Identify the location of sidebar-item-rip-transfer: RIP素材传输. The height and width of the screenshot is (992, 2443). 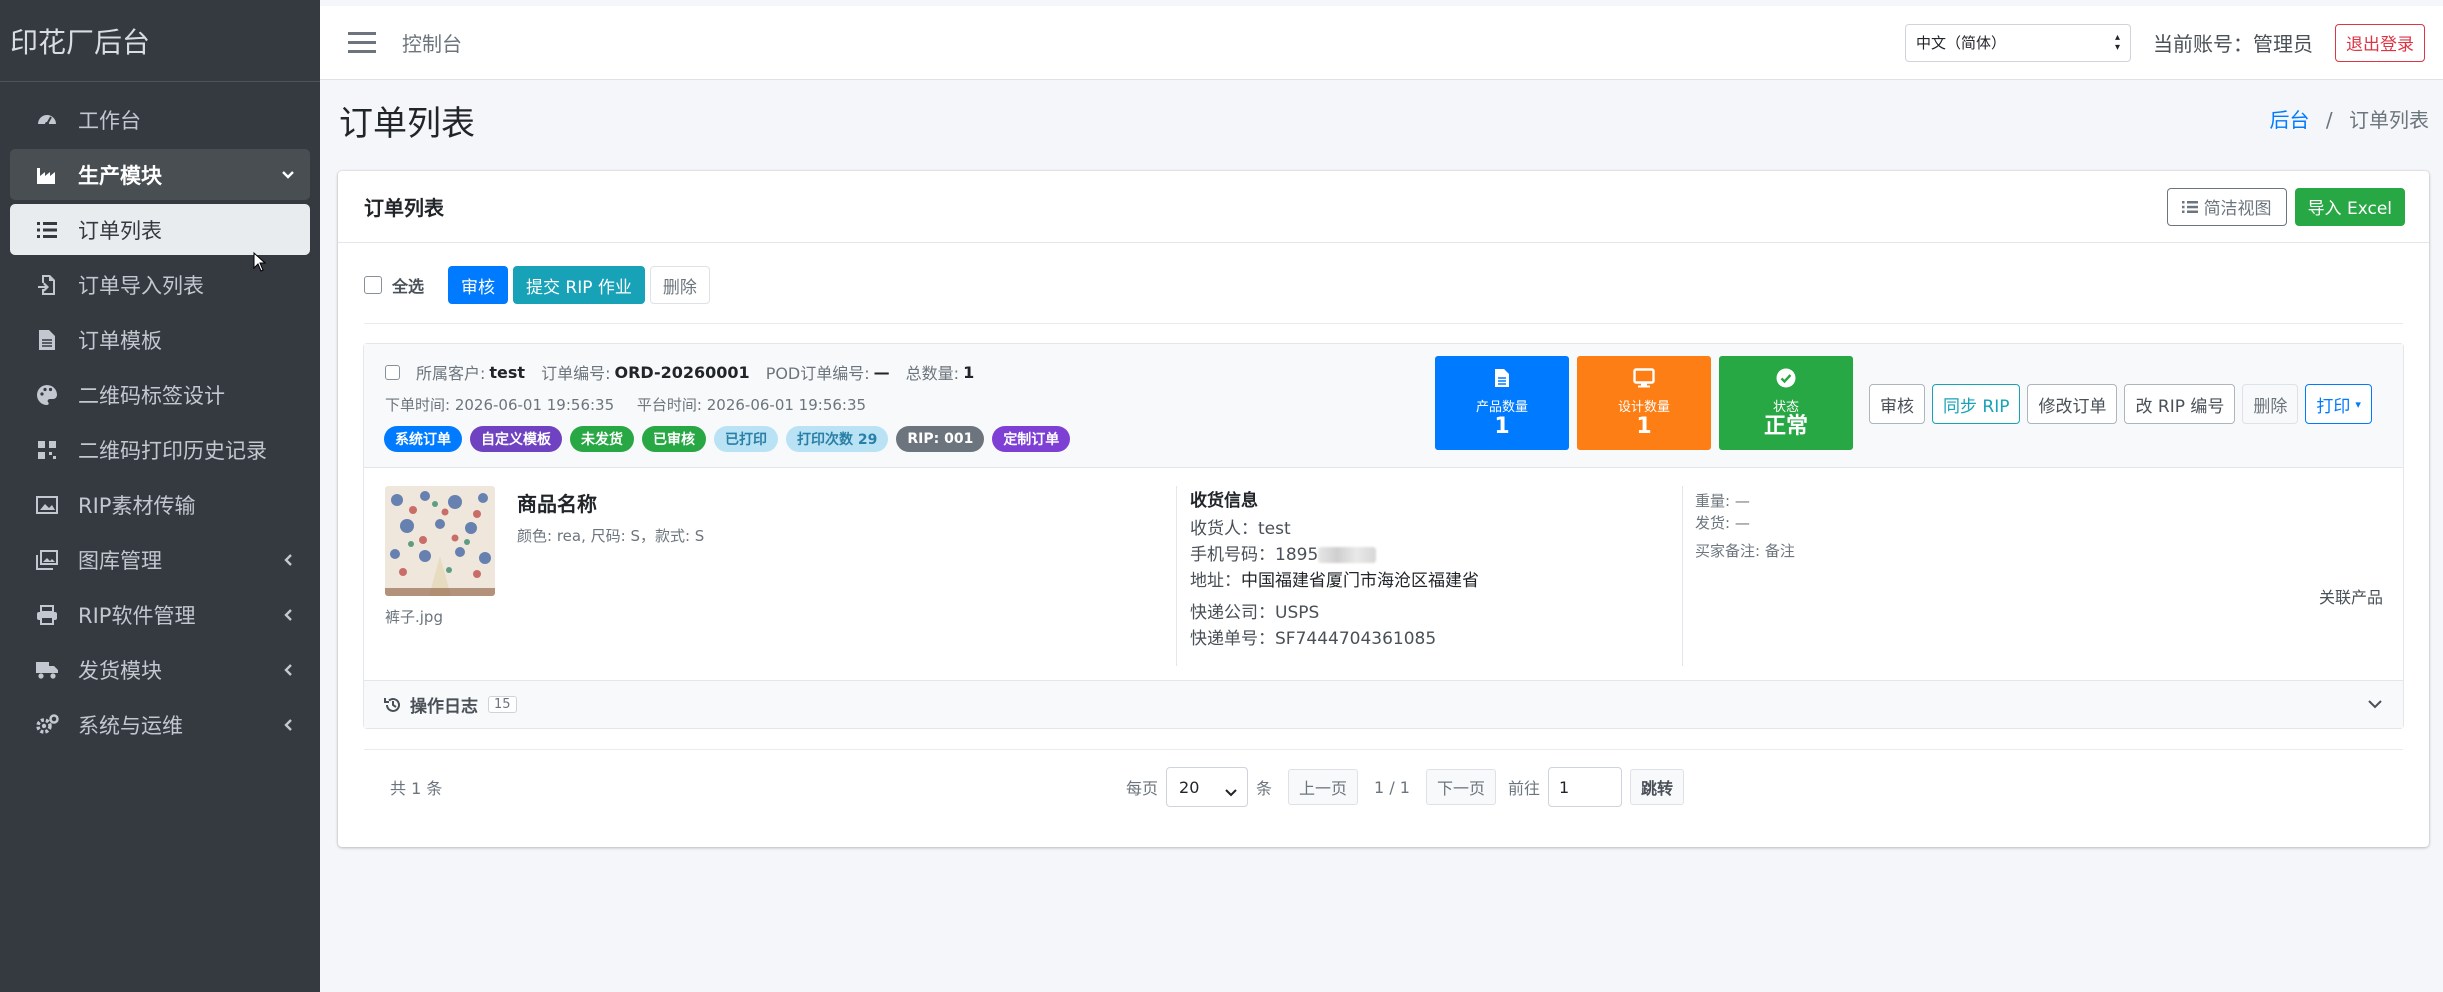
(160, 504).